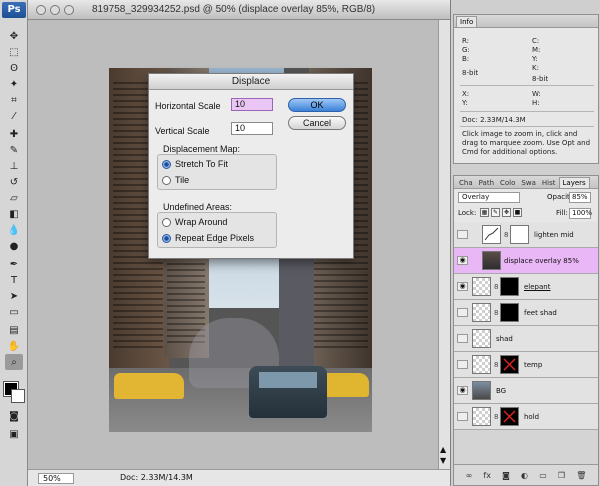 This screenshot has width=600, height=486. I want to click on scroll-down-icon: ▼, so click(443, 460).